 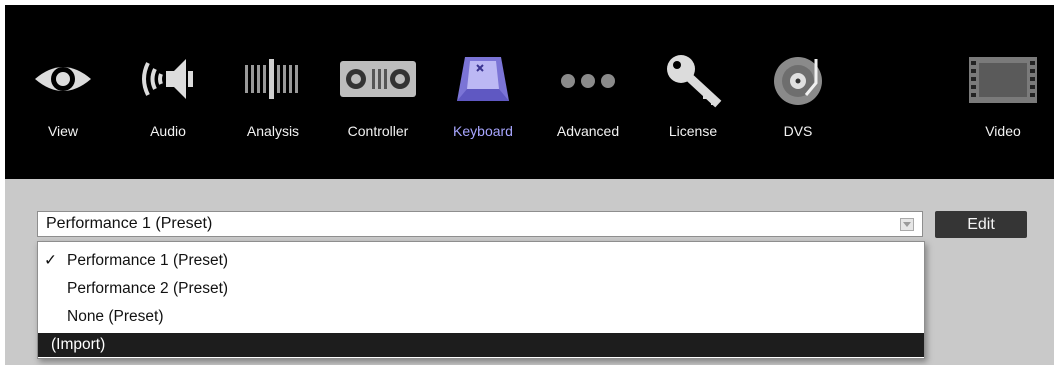 I want to click on speaker-icon, so click(x=167, y=79).